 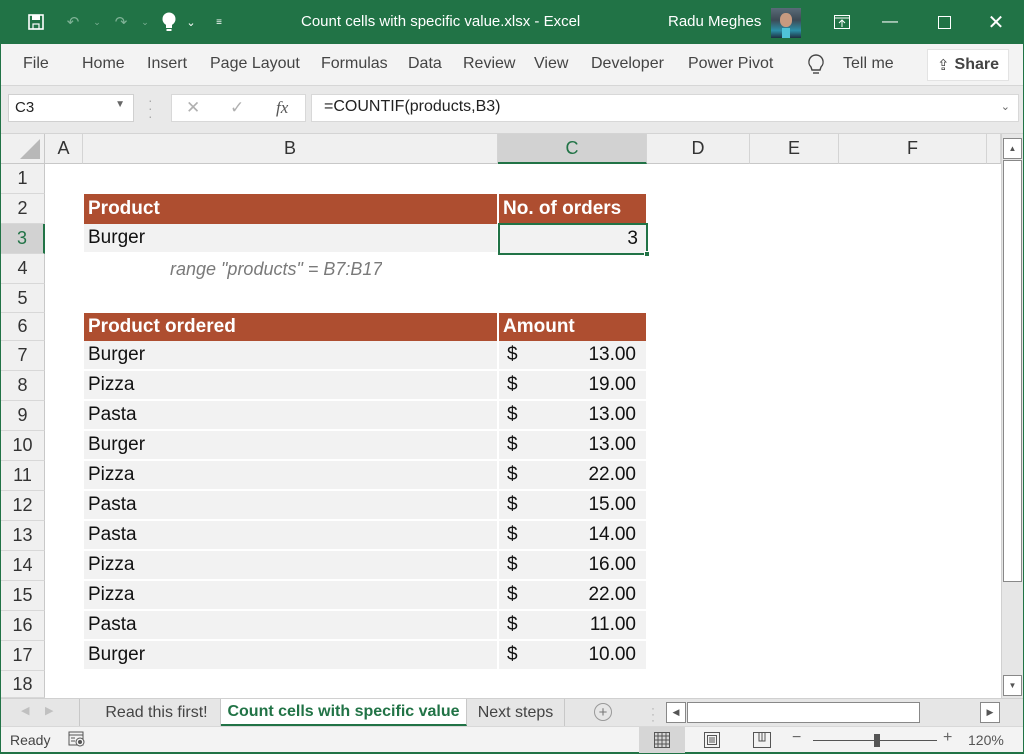 What do you see at coordinates (425, 64) in the screenshot?
I see `tab-data: Data` at bounding box center [425, 64].